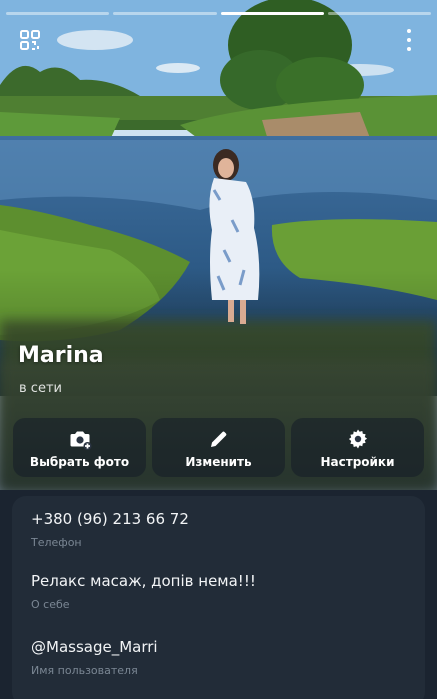 The image size is (437, 699). Describe the element at coordinates (80, 440) in the screenshot. I see `camera-add-icon` at that location.